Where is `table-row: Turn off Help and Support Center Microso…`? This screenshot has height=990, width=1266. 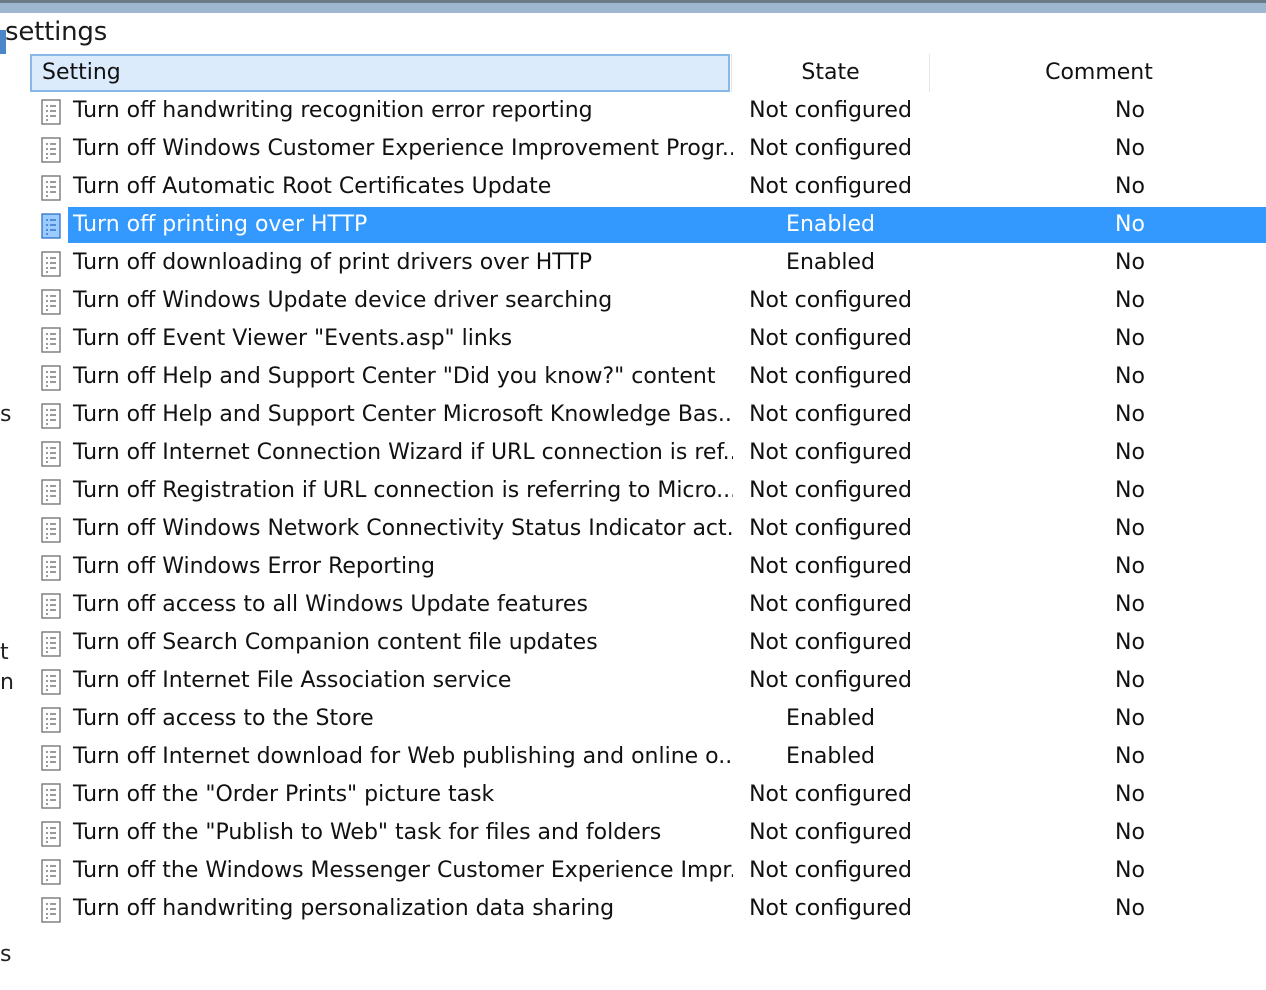 table-row: Turn off Help and Support Center Microso… is located at coordinates (647, 415).